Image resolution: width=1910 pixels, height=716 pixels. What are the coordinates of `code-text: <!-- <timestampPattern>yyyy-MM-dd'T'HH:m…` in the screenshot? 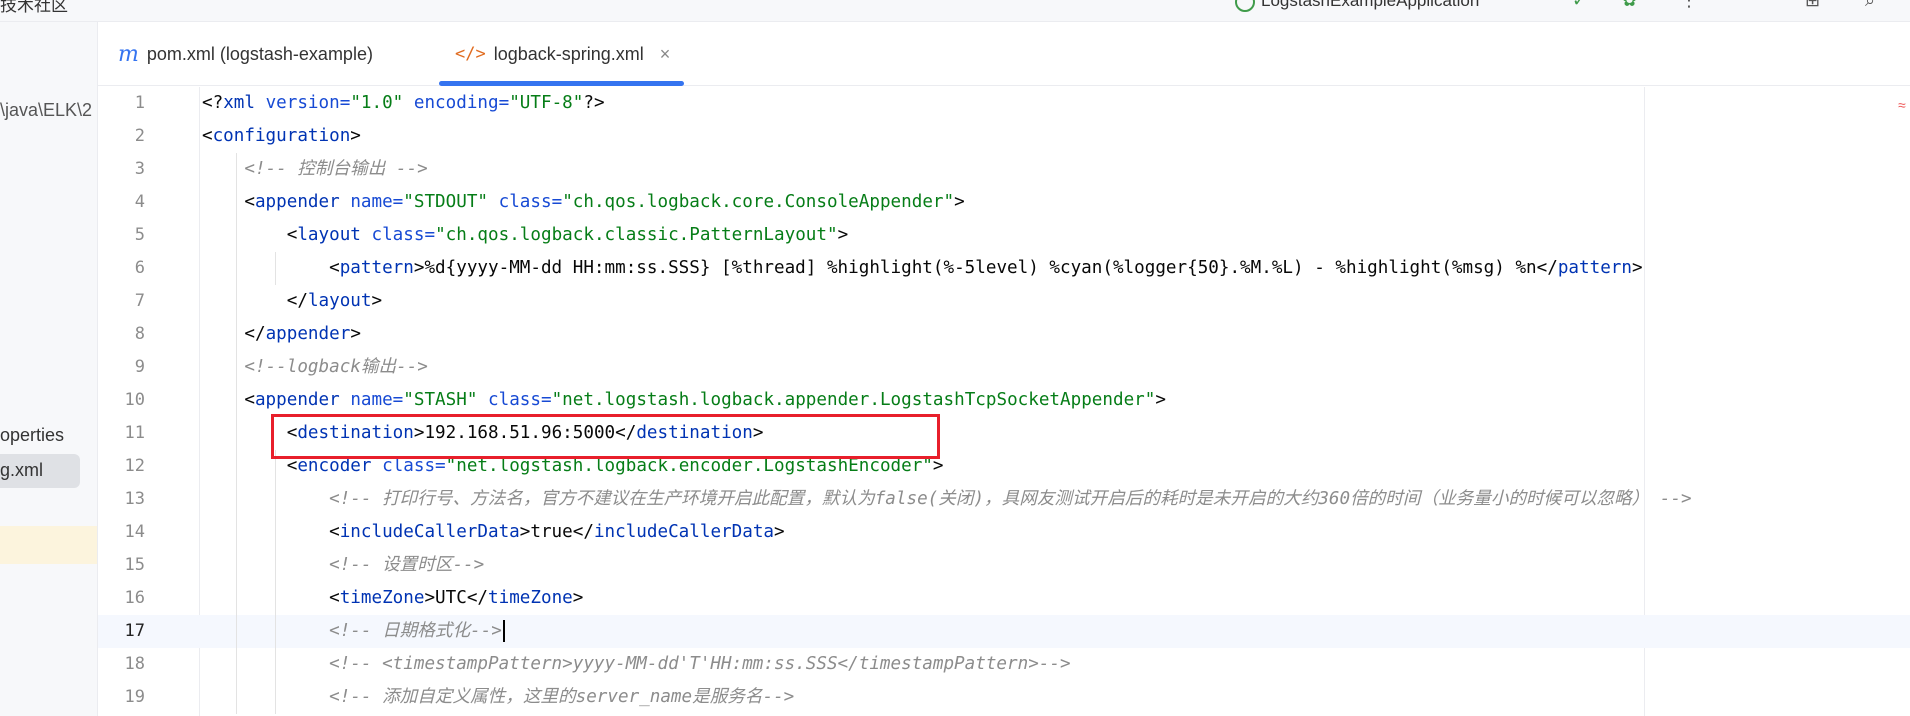 It's located at (636, 664).